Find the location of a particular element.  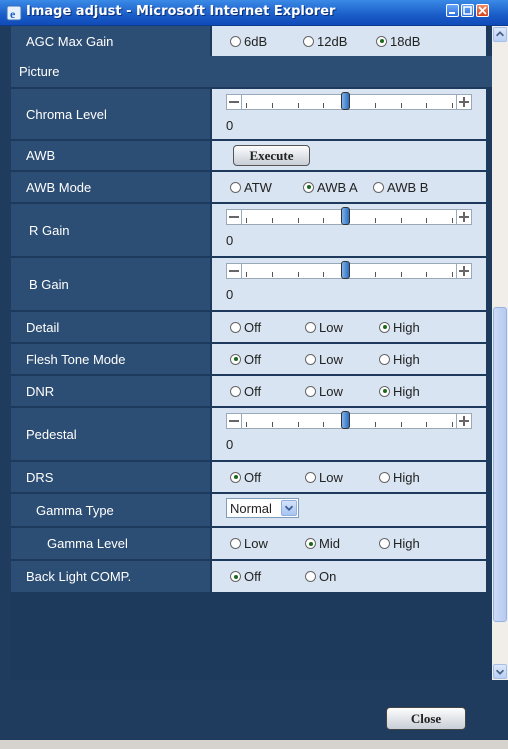

maximize-button is located at coordinates (467, 10).